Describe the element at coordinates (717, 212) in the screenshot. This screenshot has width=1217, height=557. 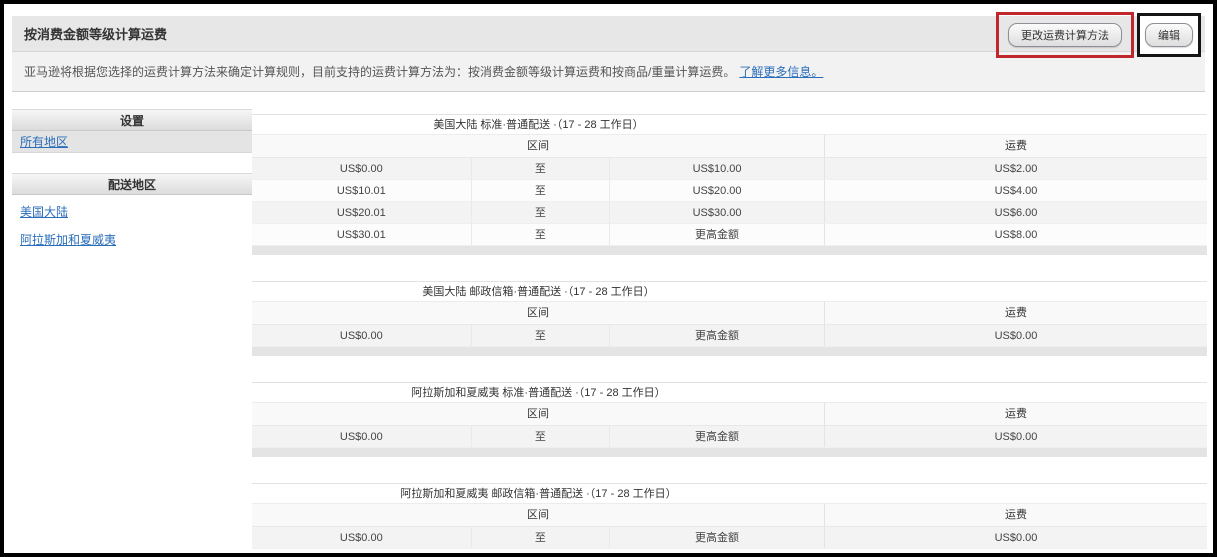
I see `range-upper-value: US$30.00` at that location.